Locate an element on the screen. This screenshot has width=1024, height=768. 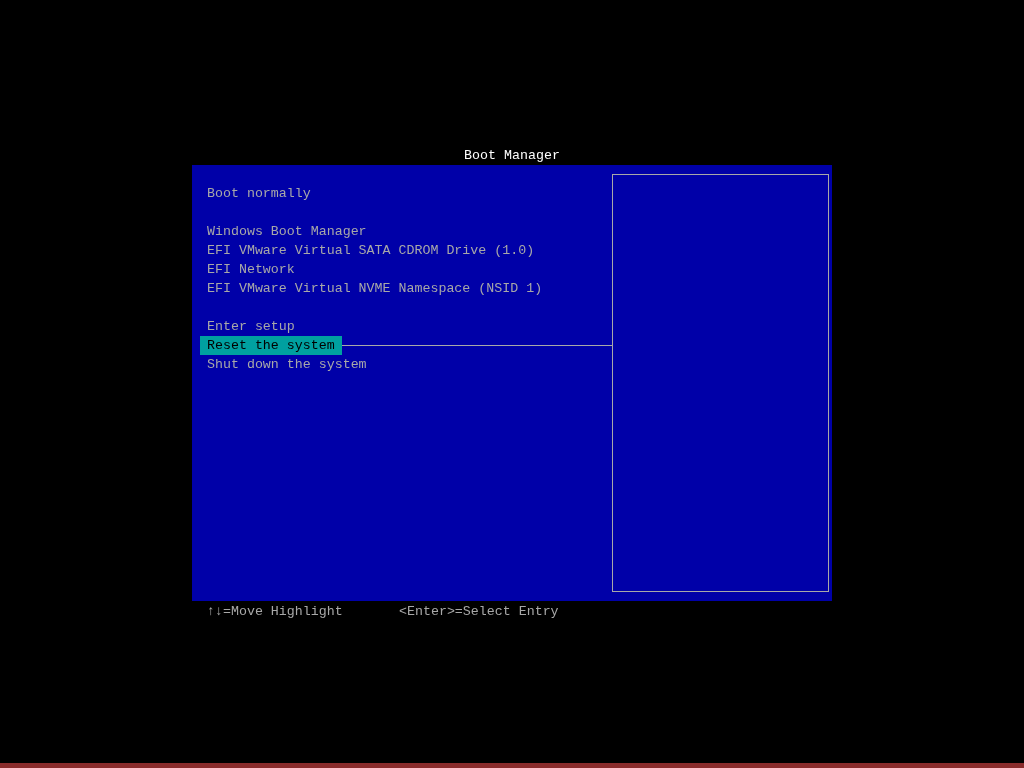
screen-title: Boot Manager is located at coordinates (512, 156).